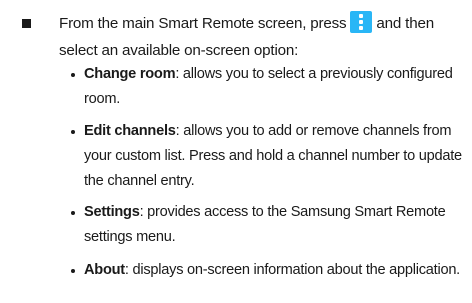  I want to click on option-term: Settings, so click(112, 212).